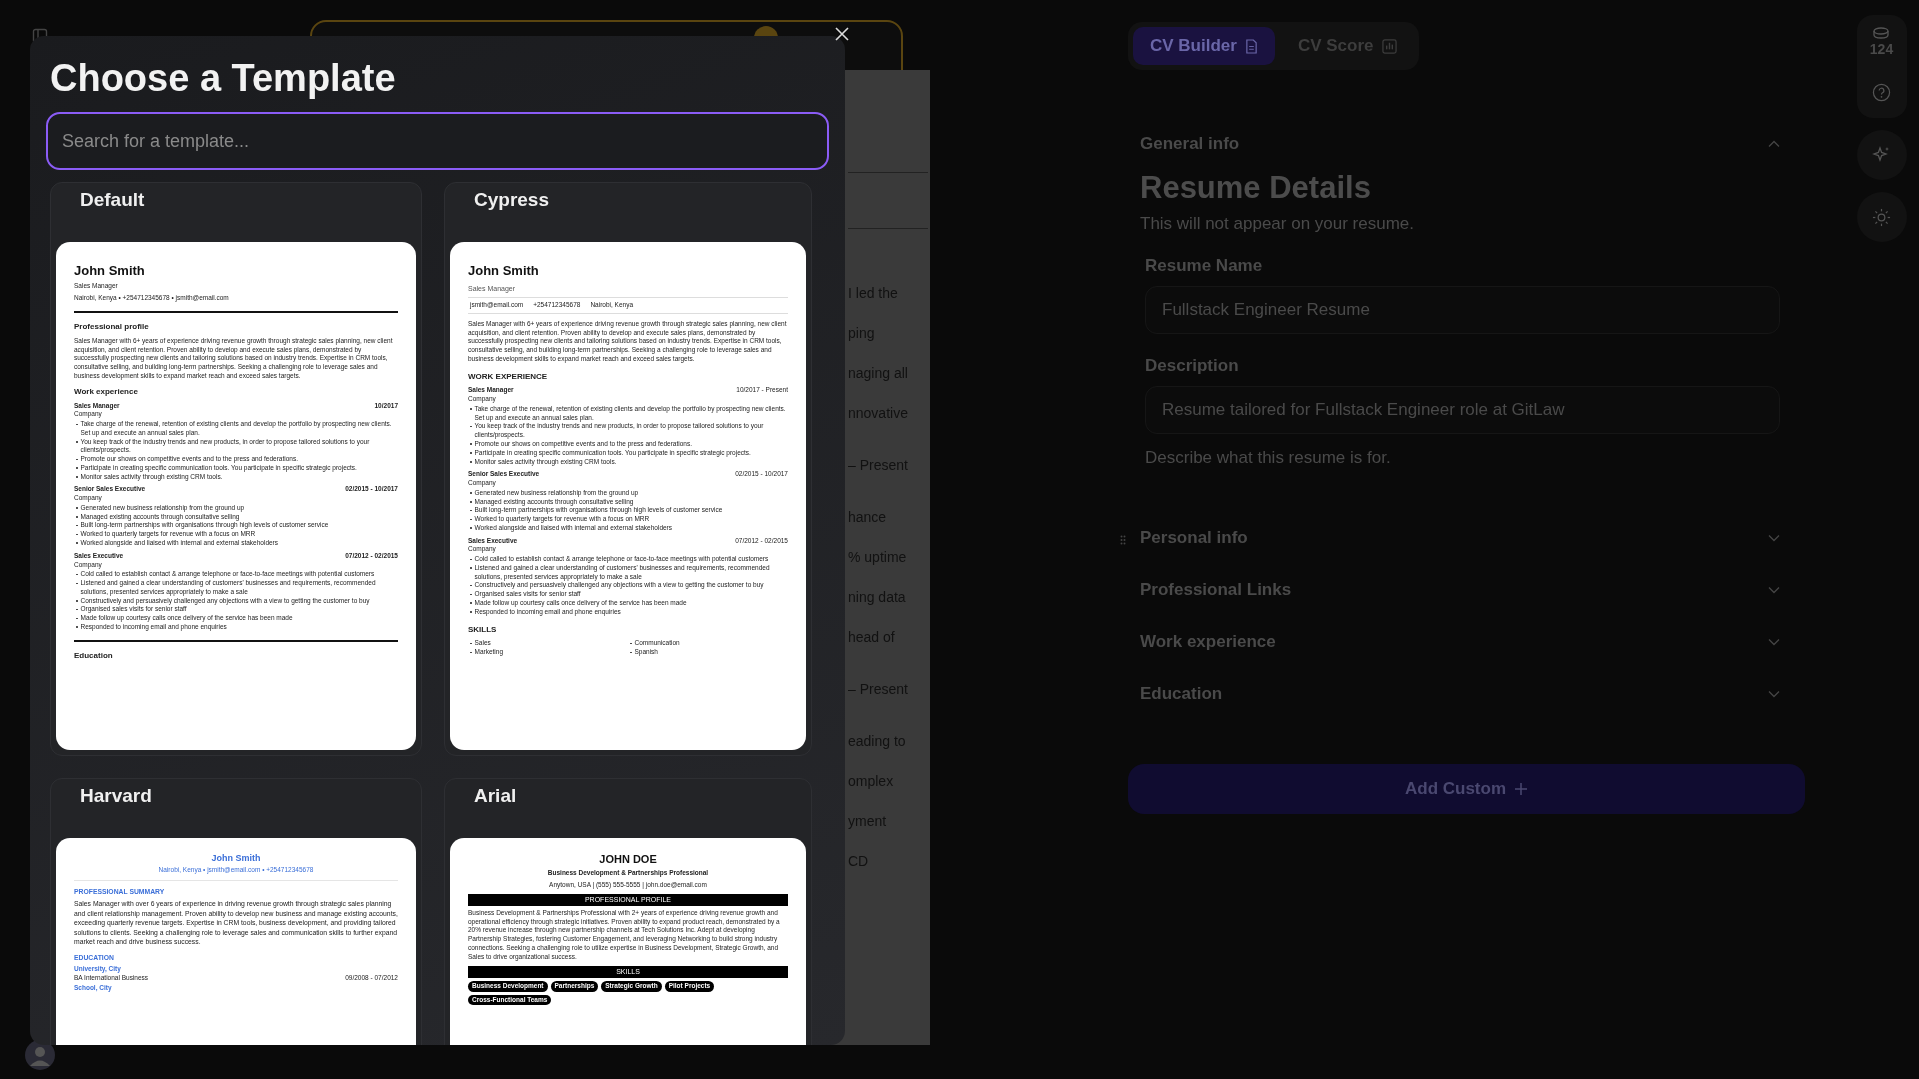 The height and width of the screenshot is (1079, 1919). I want to click on resume-section-heading: Work experience, so click(106, 392).